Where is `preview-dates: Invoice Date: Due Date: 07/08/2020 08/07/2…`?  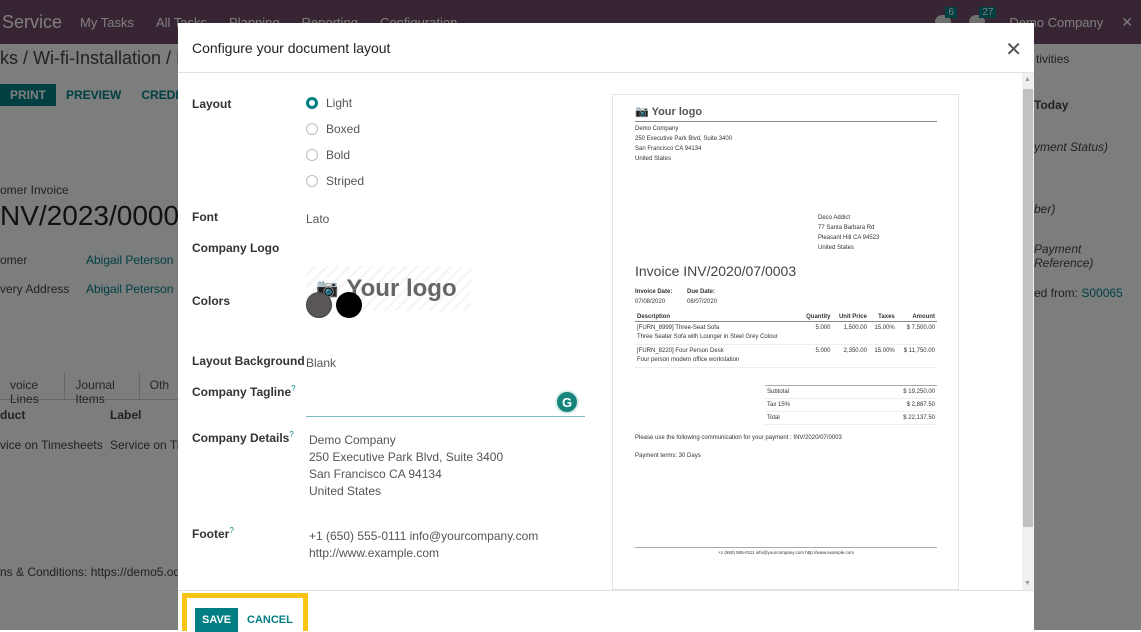
preview-dates: Invoice Date: Due Date: 07/08/2020 08/07/2… is located at coordinates (687, 297).